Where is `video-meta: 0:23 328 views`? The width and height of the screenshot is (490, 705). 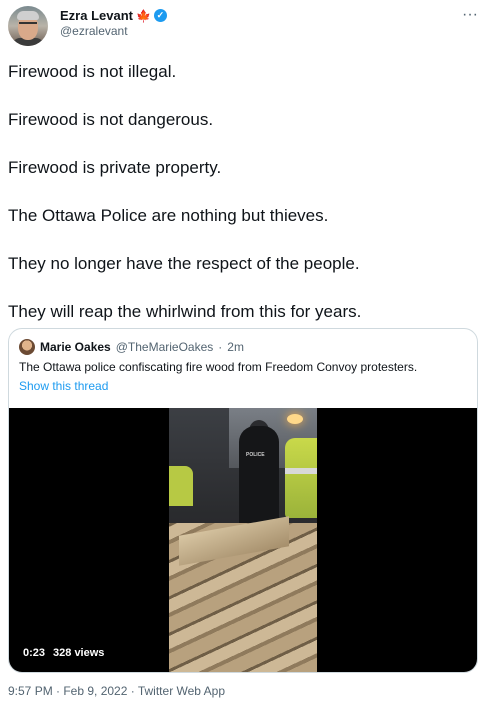 video-meta: 0:23 328 views is located at coordinates (63, 653).